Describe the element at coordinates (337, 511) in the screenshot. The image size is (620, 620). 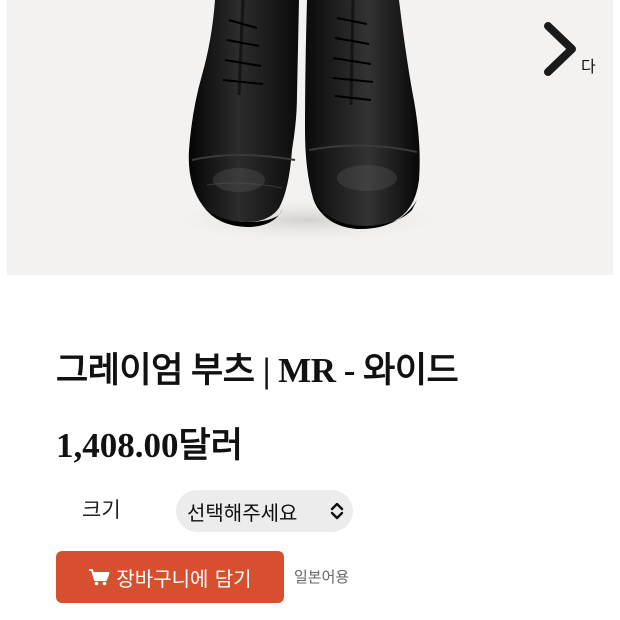
I see `up-down-chevron-icon` at that location.